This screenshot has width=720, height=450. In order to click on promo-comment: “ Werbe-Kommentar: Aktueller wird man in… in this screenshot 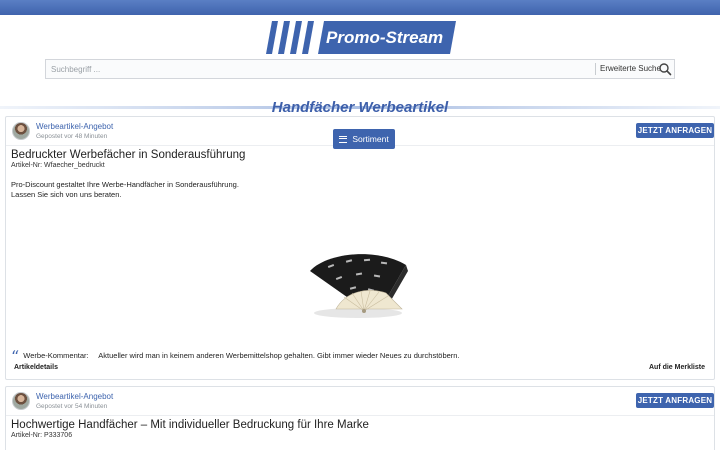, I will do `click(235, 354)`.